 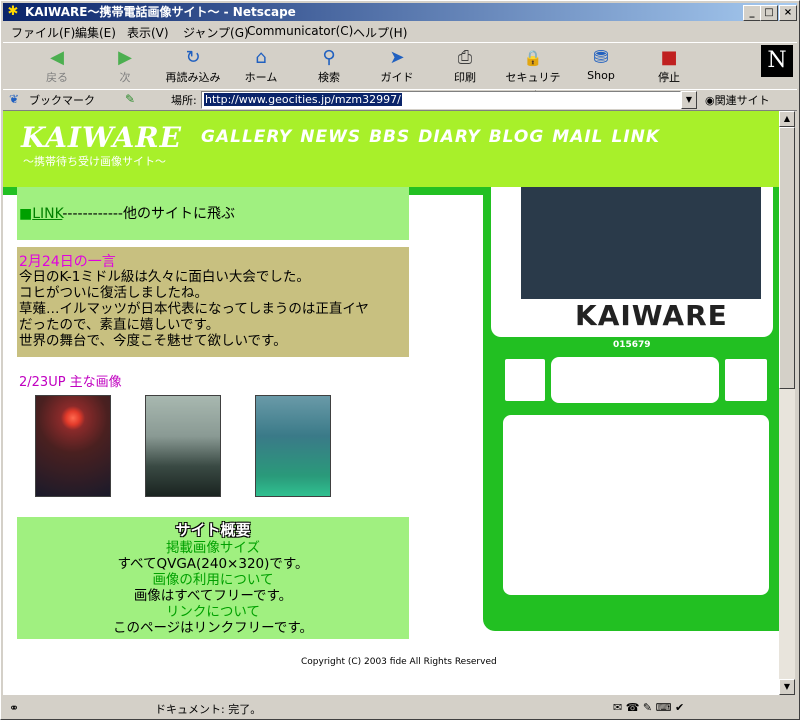 What do you see at coordinates (13, 11) in the screenshot?
I see `netscape-app-icon: ✱` at bounding box center [13, 11].